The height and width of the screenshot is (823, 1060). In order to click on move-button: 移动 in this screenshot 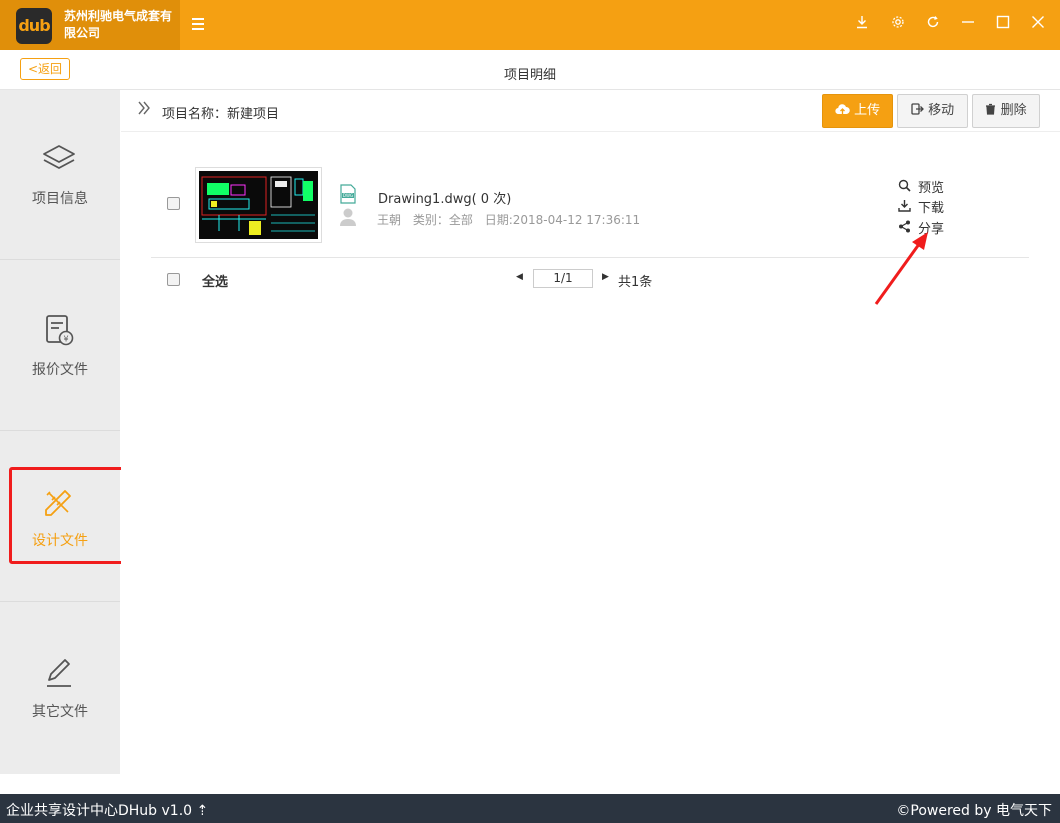, I will do `click(932, 111)`.